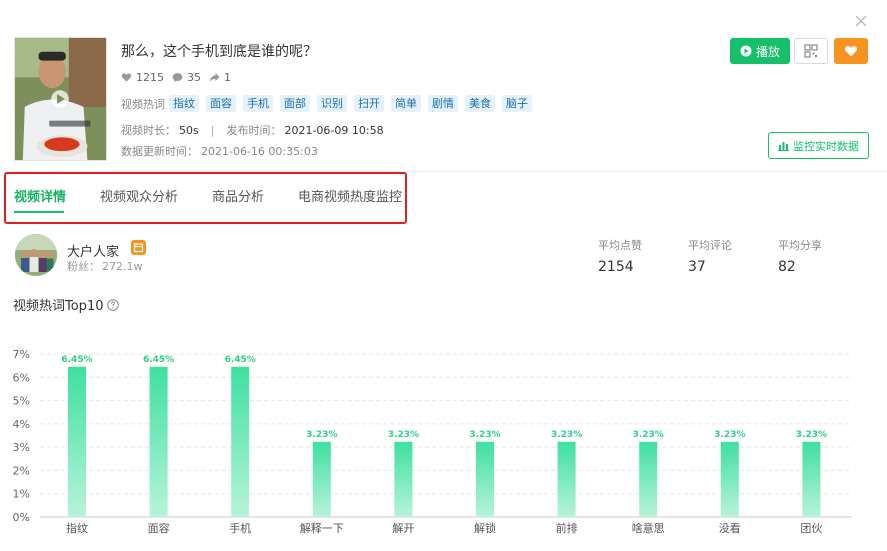  I want to click on avg-shares: 平均分享 82, so click(800, 256).